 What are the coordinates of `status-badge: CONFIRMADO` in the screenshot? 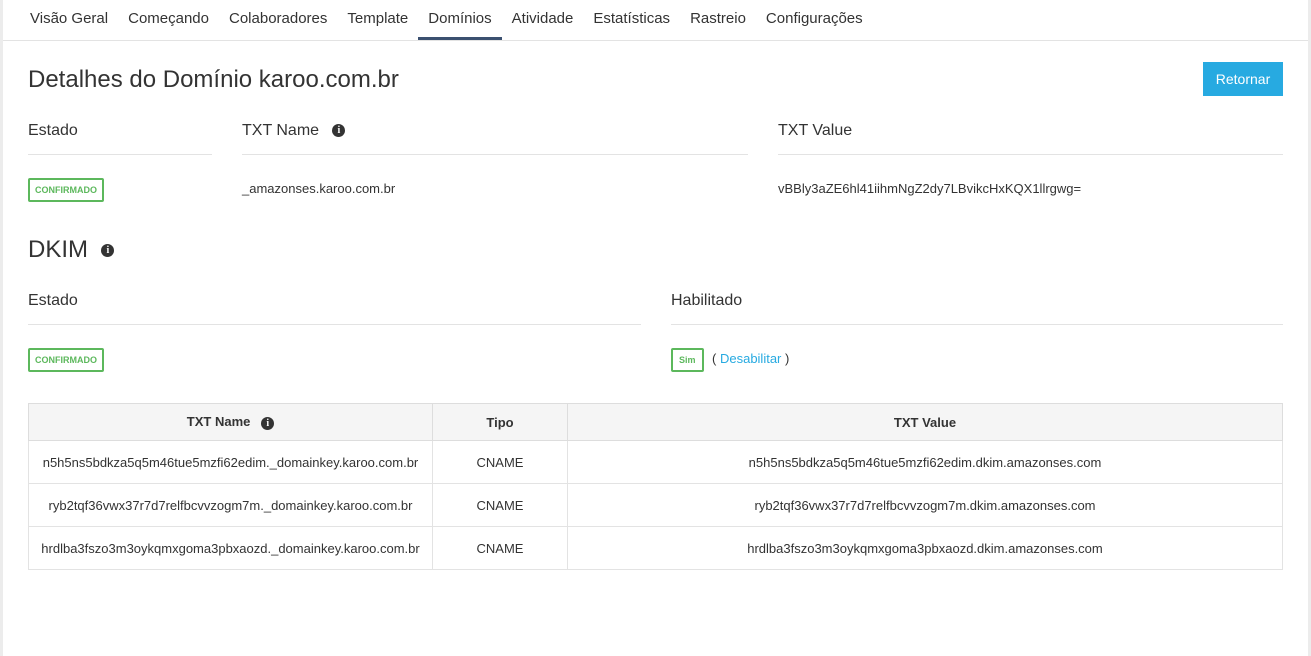 It's located at (66, 190).